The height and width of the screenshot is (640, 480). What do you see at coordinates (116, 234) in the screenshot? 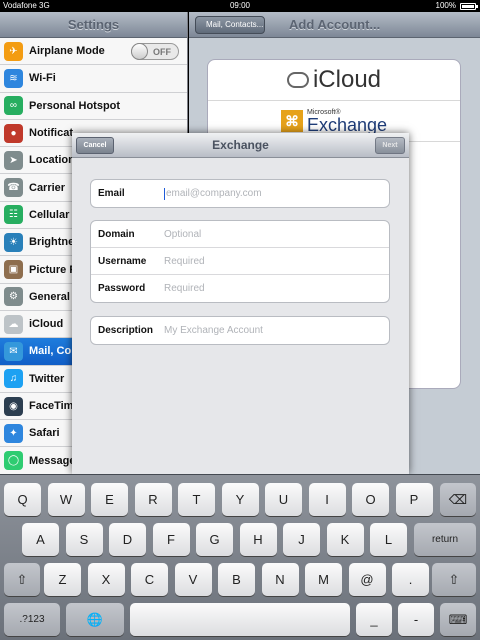
I see `domain-label: Domain` at bounding box center [116, 234].